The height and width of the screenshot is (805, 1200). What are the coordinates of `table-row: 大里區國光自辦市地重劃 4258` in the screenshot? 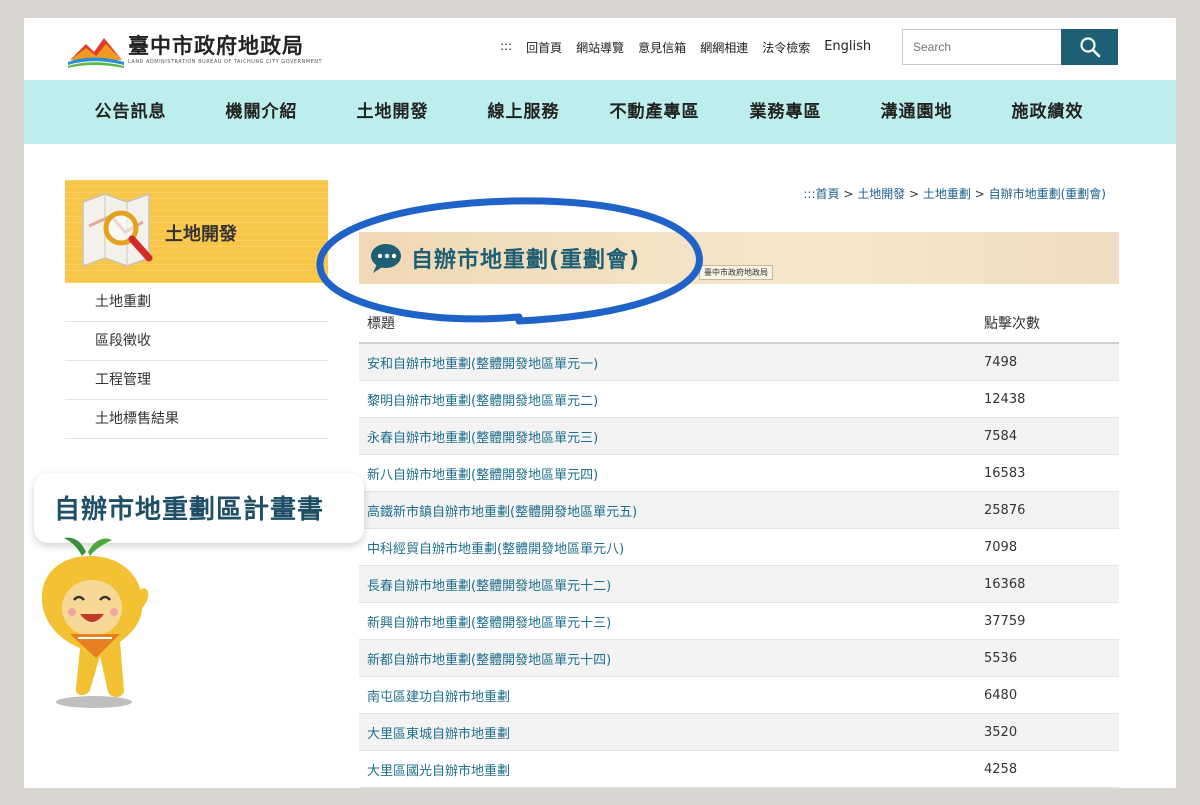 It's located at (739, 769).